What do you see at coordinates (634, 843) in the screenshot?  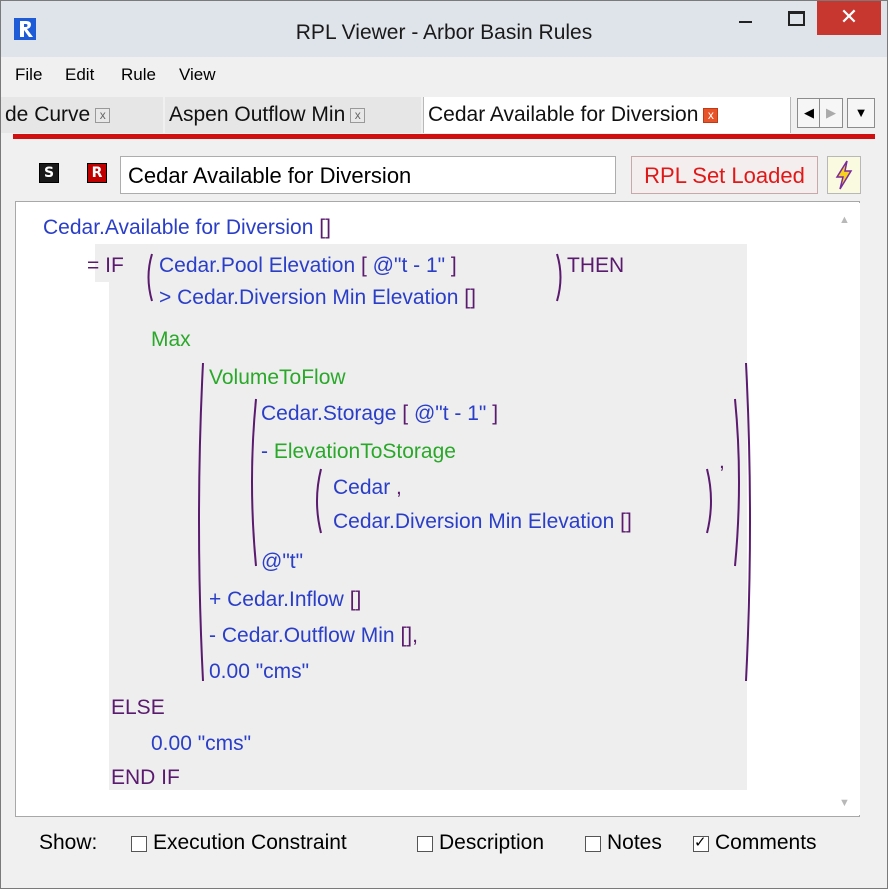 I see `notes-label: Notes` at bounding box center [634, 843].